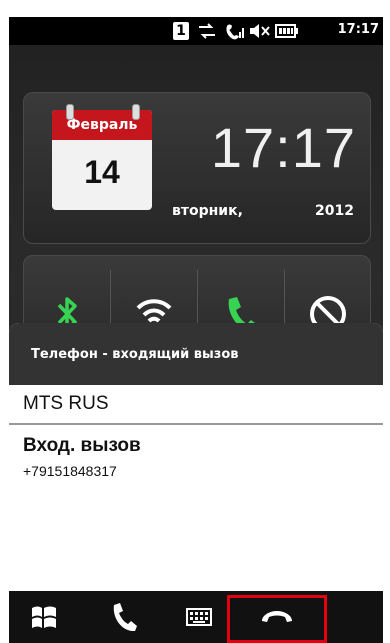 The width and height of the screenshot is (390, 643). What do you see at coordinates (82, 445) in the screenshot?
I see `call-type: Вход. вызов` at bounding box center [82, 445].